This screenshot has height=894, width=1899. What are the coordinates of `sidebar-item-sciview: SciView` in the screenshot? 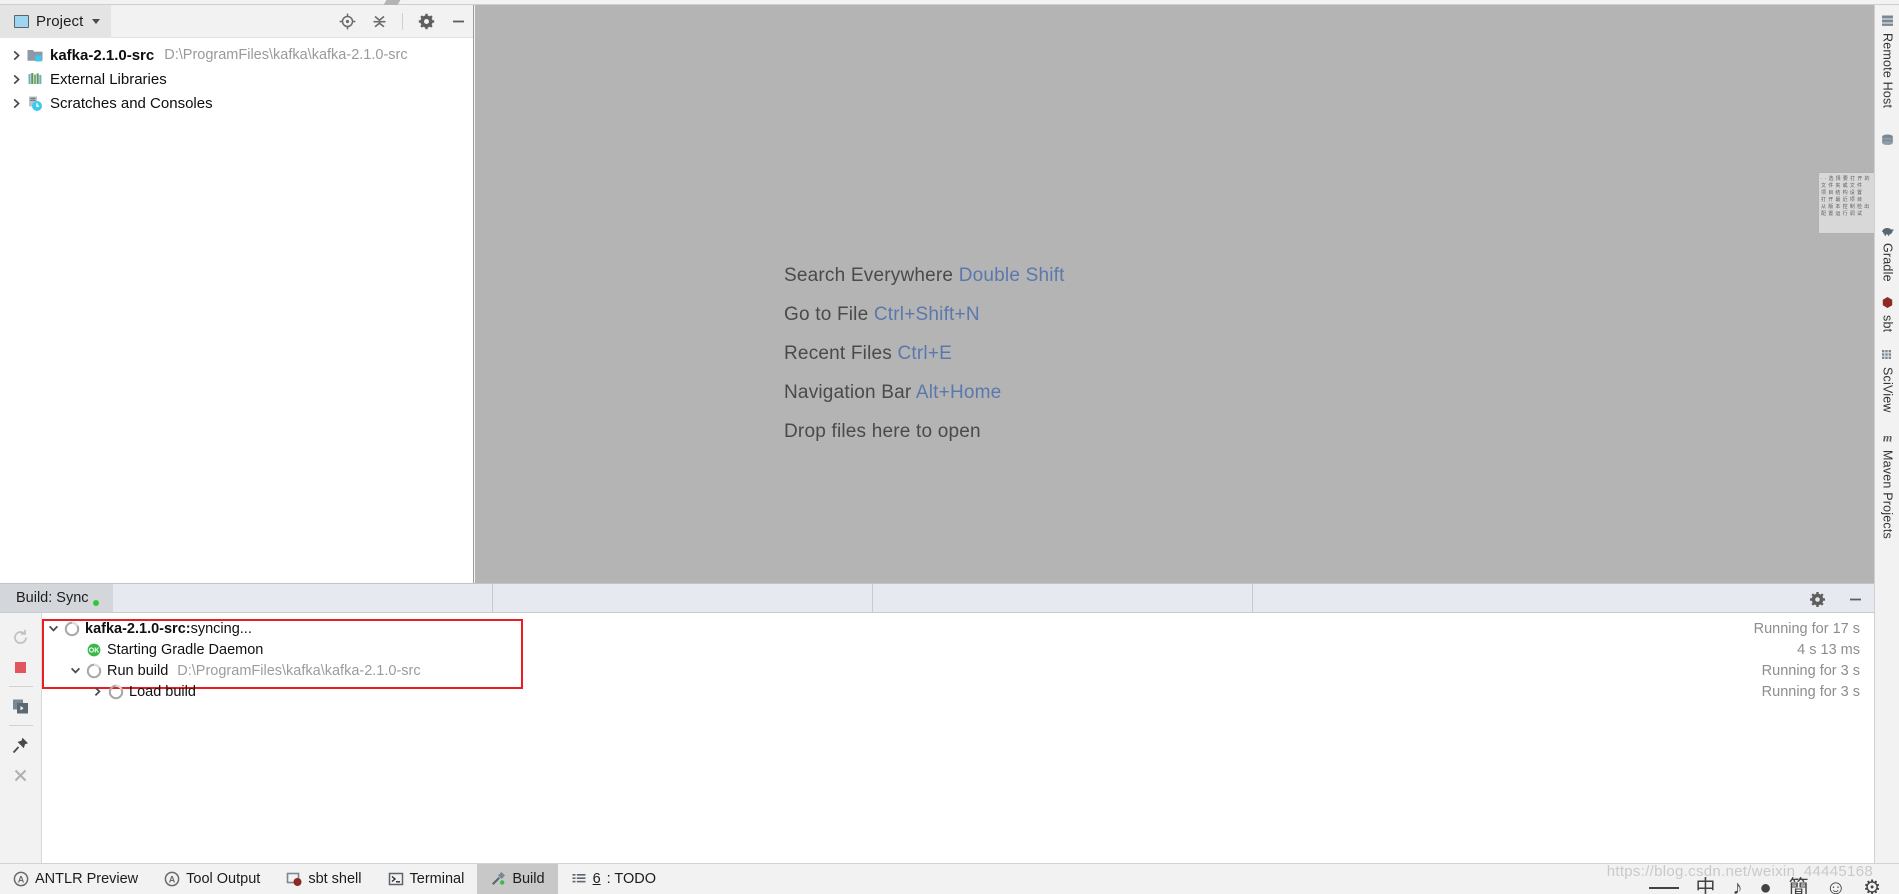 It's located at (1887, 380).